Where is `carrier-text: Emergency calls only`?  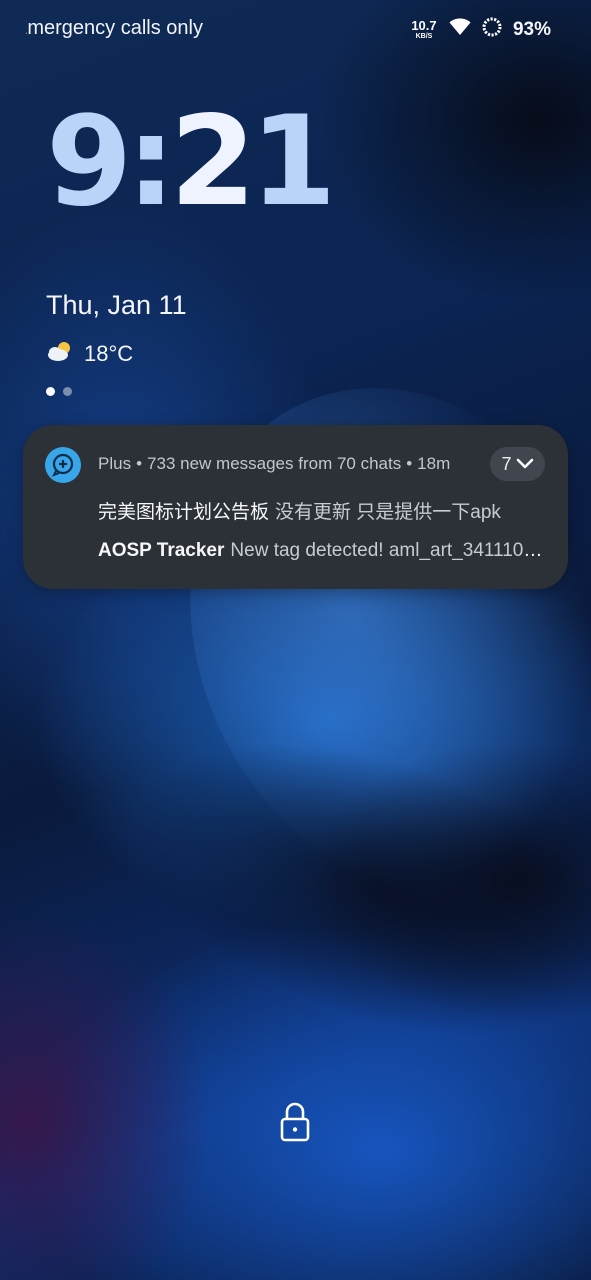 carrier-text: Emergency calls only is located at coordinates (114, 28).